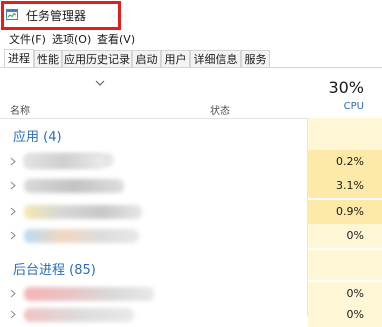  I want to click on menu-bar: 文件(F) 选项(O) 查看(V), so click(191, 38).